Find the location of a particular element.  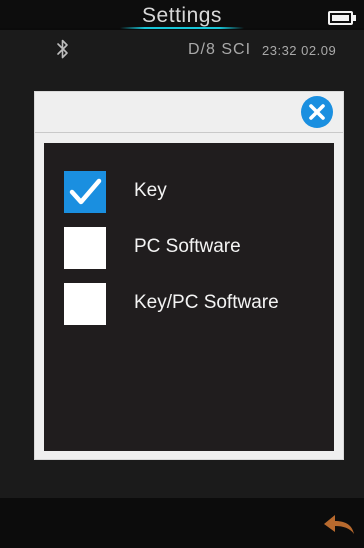

title-bar: Settings is located at coordinates (182, 14).